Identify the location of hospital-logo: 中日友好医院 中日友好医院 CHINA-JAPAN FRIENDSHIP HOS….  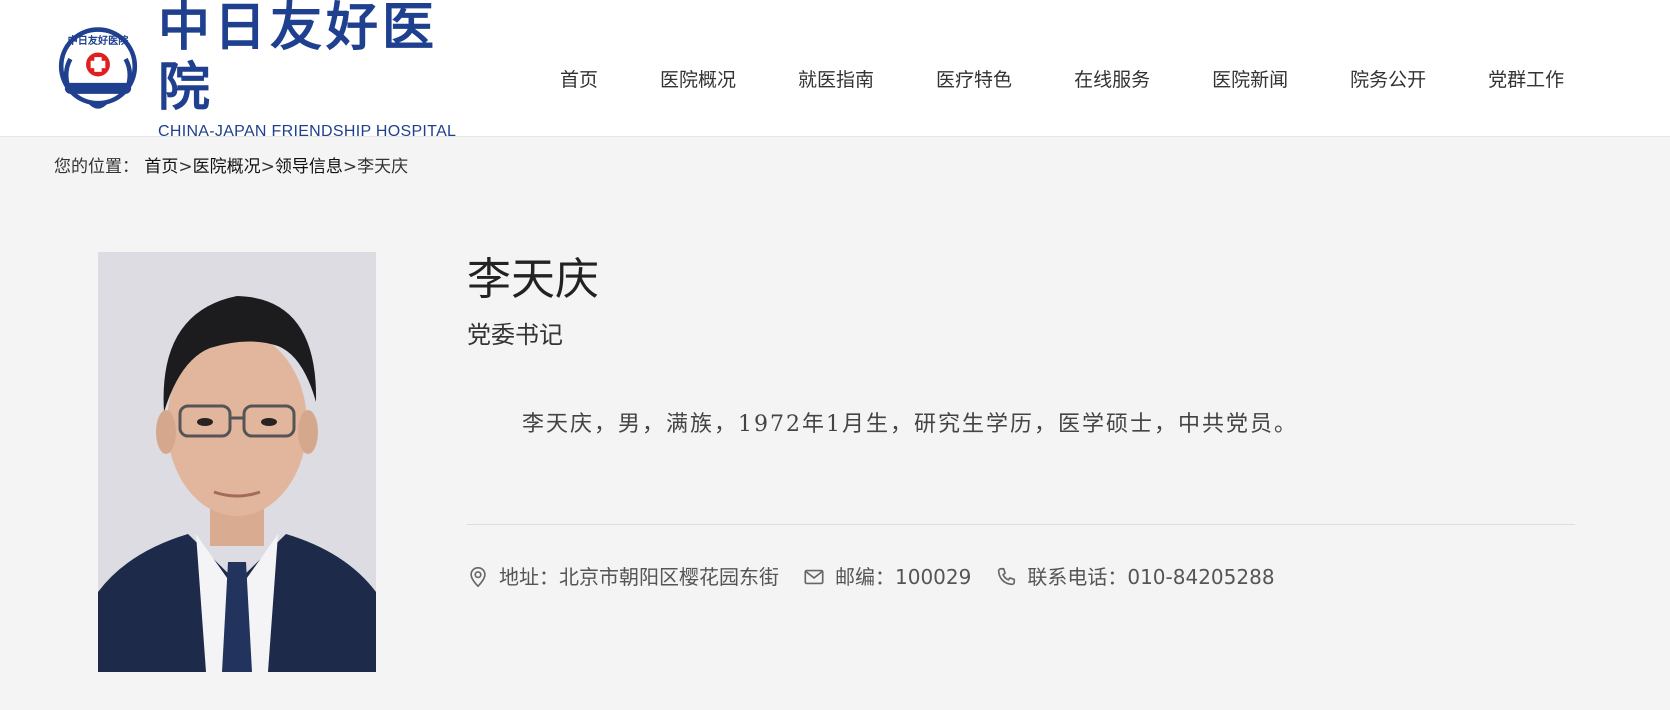
(257, 70).